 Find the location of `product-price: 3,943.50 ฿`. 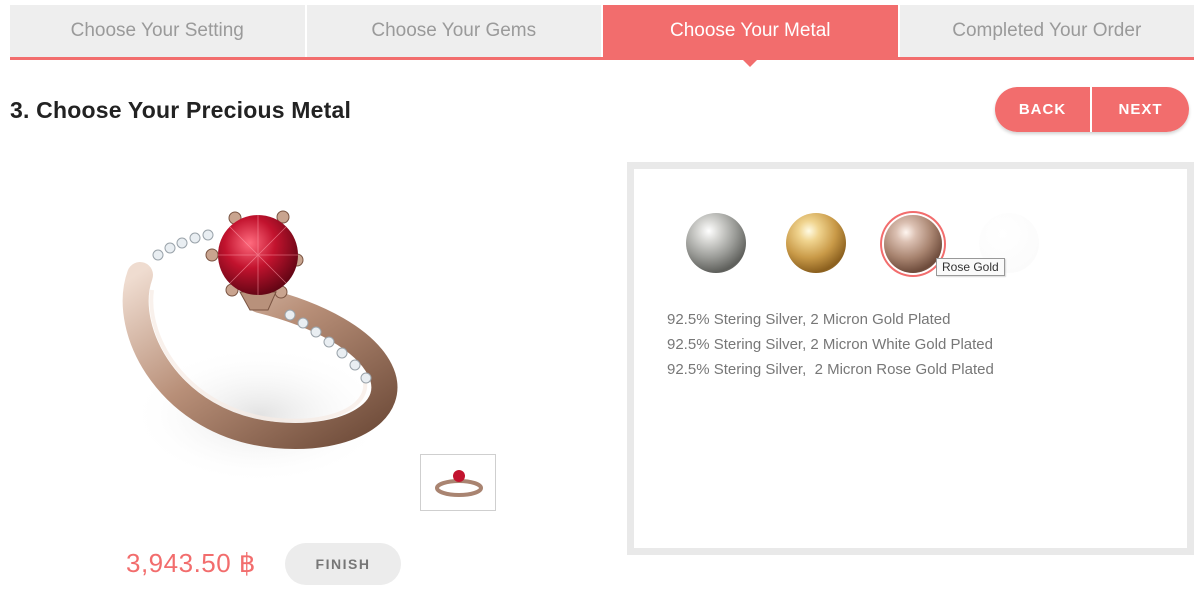

product-price: 3,943.50 ฿ is located at coordinates (191, 563).